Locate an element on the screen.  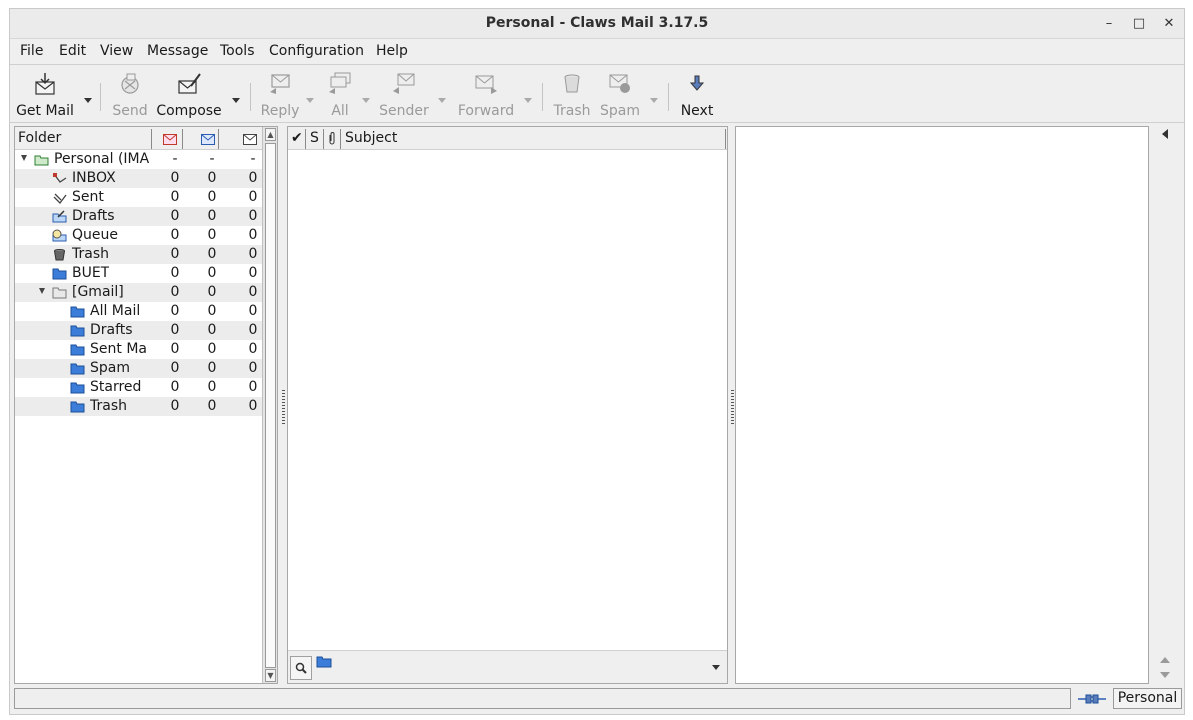
folder-row-inbox: INBOX 0 0 0 is located at coordinates (138, 178).